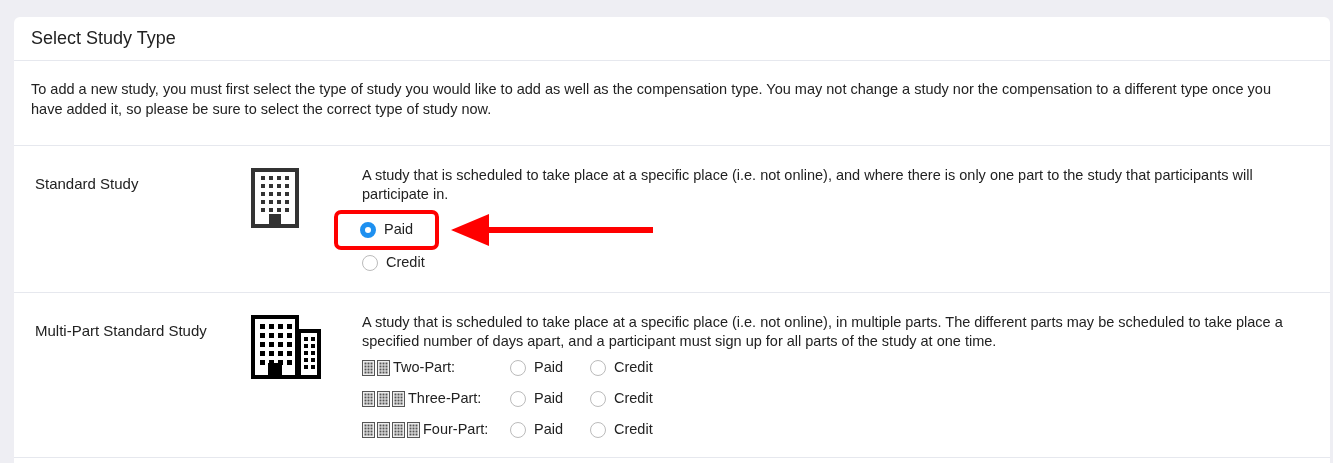  Describe the element at coordinates (121, 331) in the screenshot. I see `study-type-name: Multi-Part Standard Study` at that location.